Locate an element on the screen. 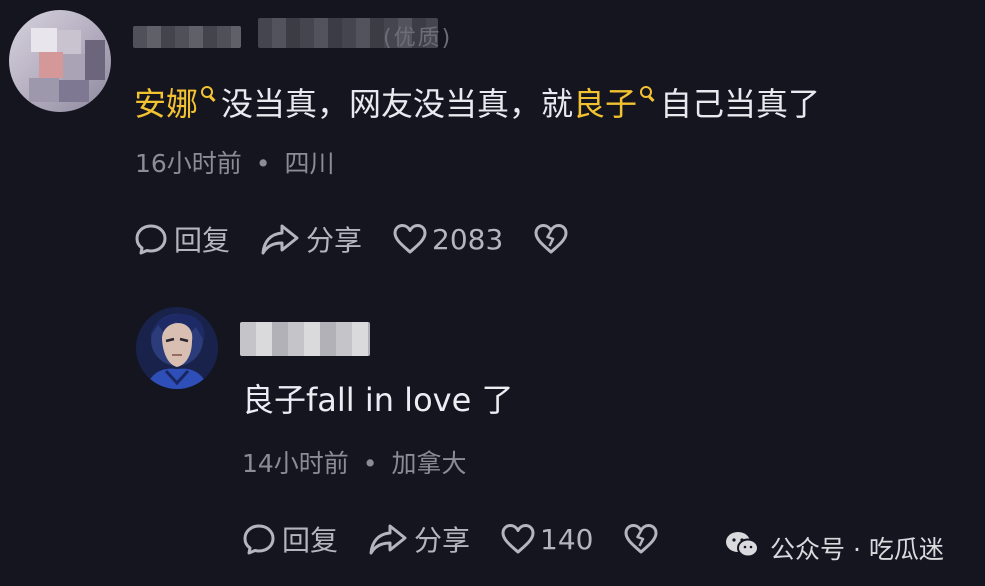 This screenshot has height=586, width=985. comment-actions: 回复 分享 140 is located at coordinates (465, 539).